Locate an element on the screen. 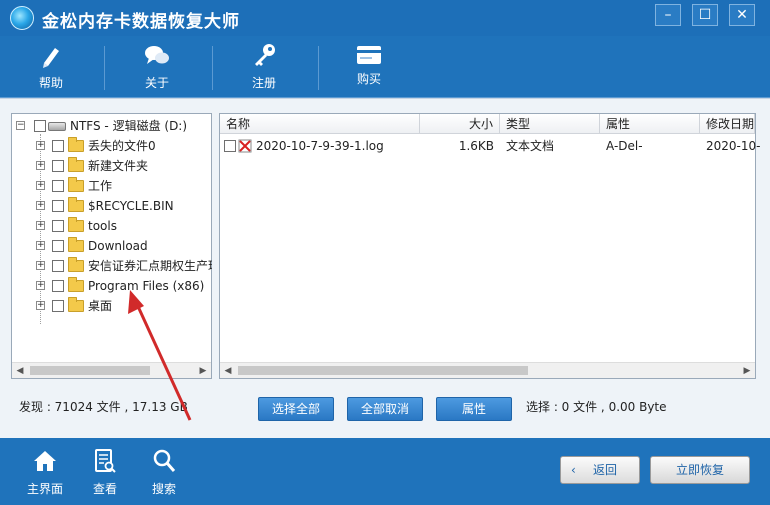  tree-item: + Program Files (x86) is located at coordinates (112, 286).